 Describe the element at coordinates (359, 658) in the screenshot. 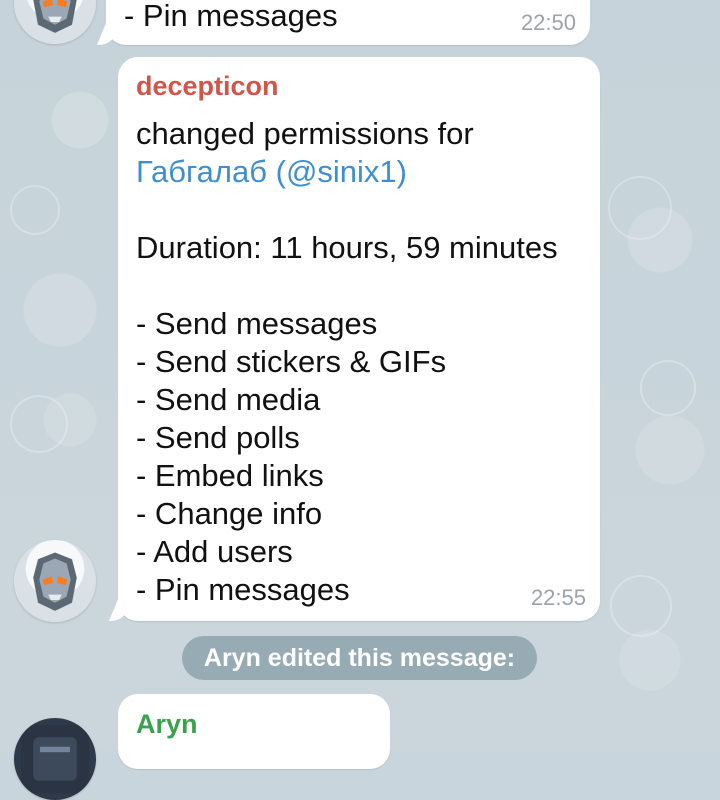

I see `service-message: Aryn edited this message:` at that location.